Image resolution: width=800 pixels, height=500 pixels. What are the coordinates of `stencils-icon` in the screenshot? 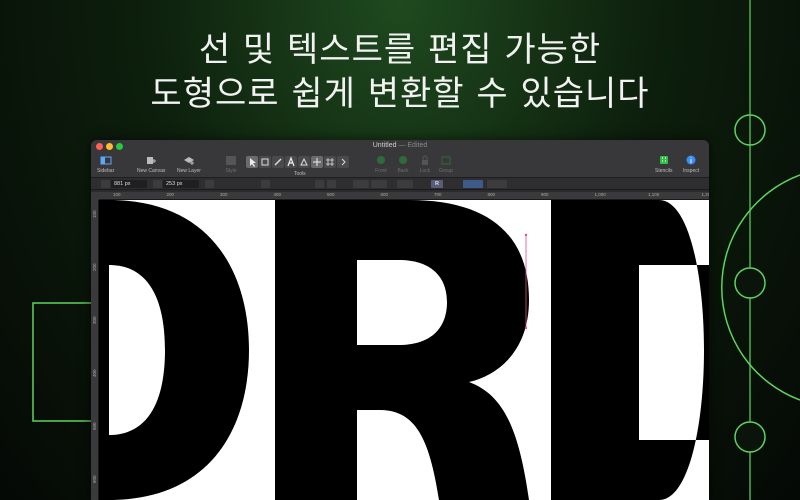 It's located at (663, 160).